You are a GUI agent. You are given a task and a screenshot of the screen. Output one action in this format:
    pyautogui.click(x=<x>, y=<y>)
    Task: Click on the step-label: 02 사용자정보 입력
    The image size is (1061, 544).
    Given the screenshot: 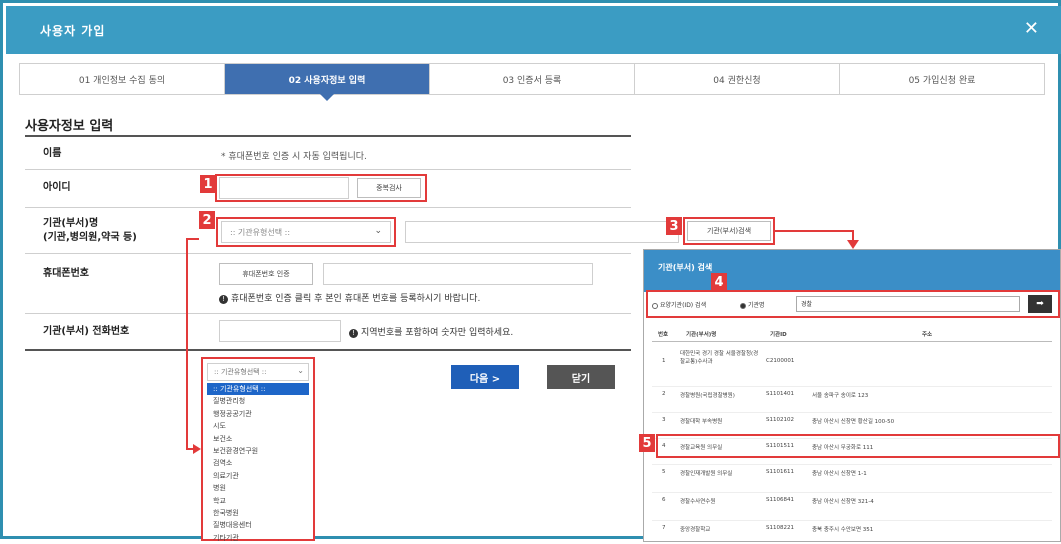 What is the action you would take?
    pyautogui.click(x=327, y=80)
    